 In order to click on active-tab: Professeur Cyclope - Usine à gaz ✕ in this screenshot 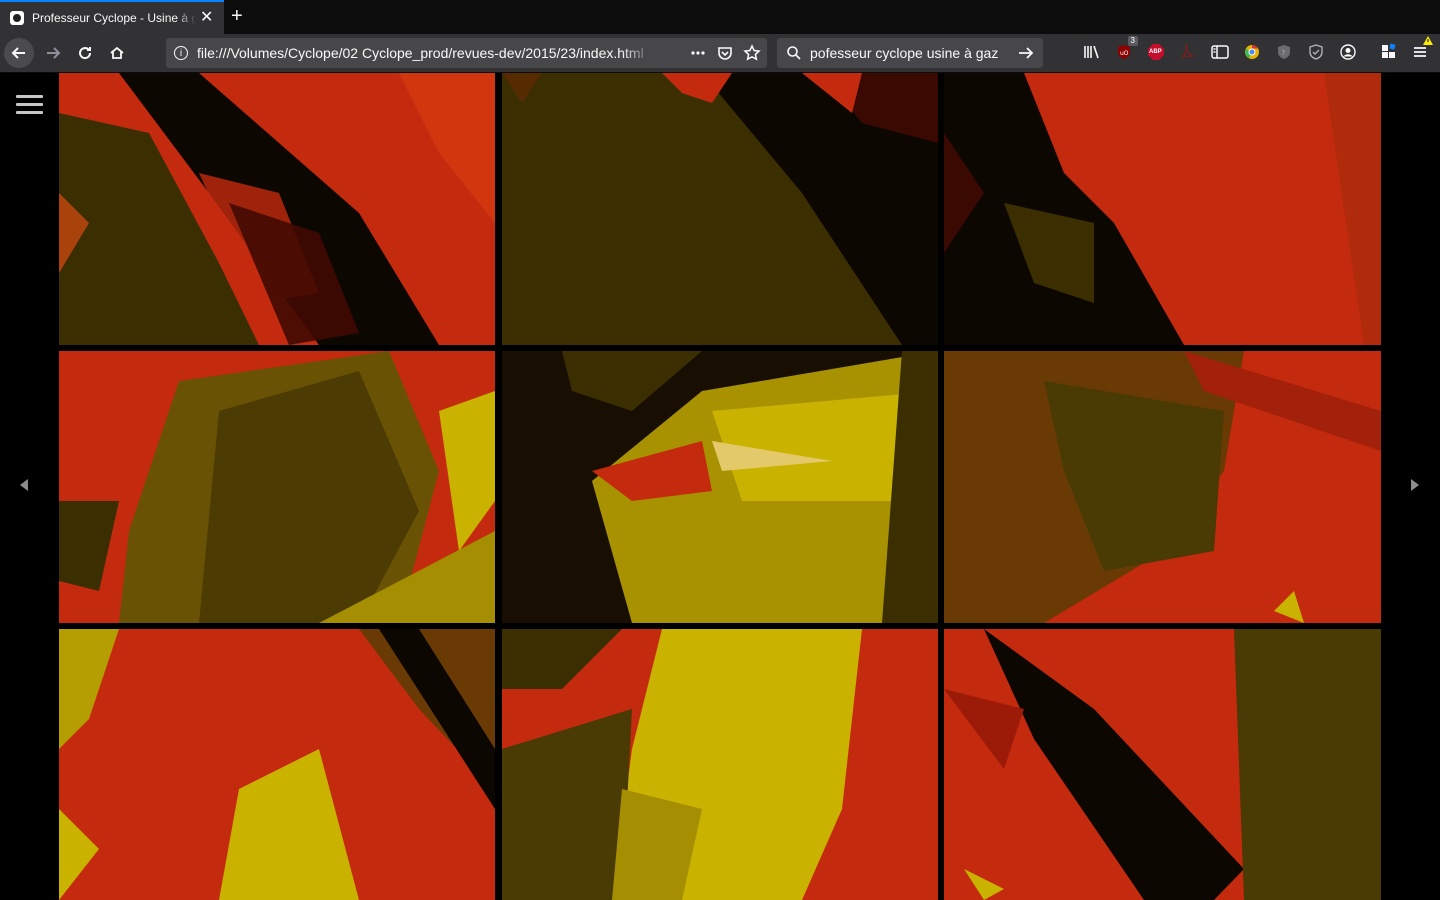, I will do `click(112, 17)`.